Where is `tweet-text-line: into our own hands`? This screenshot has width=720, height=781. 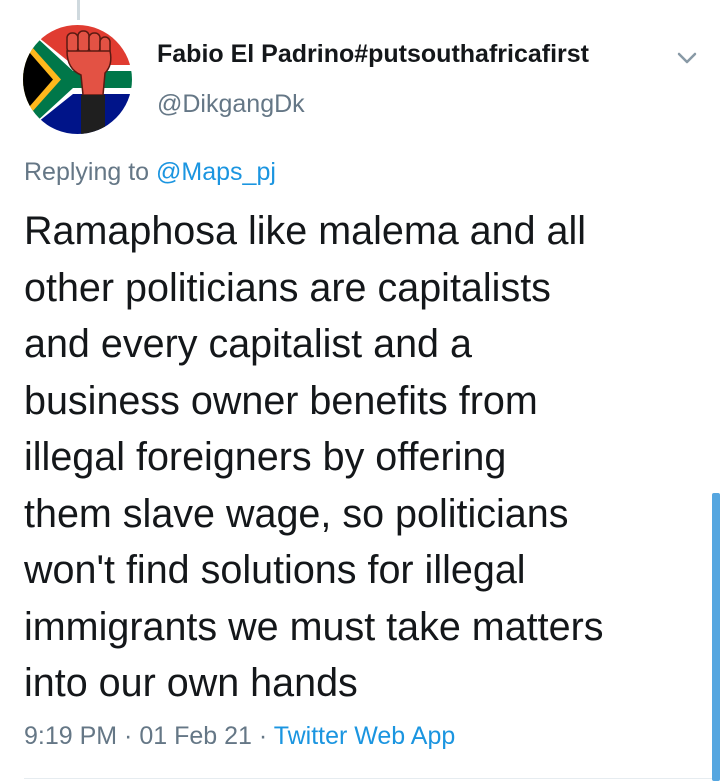
tweet-text-line: into our own hands is located at coordinates (191, 683).